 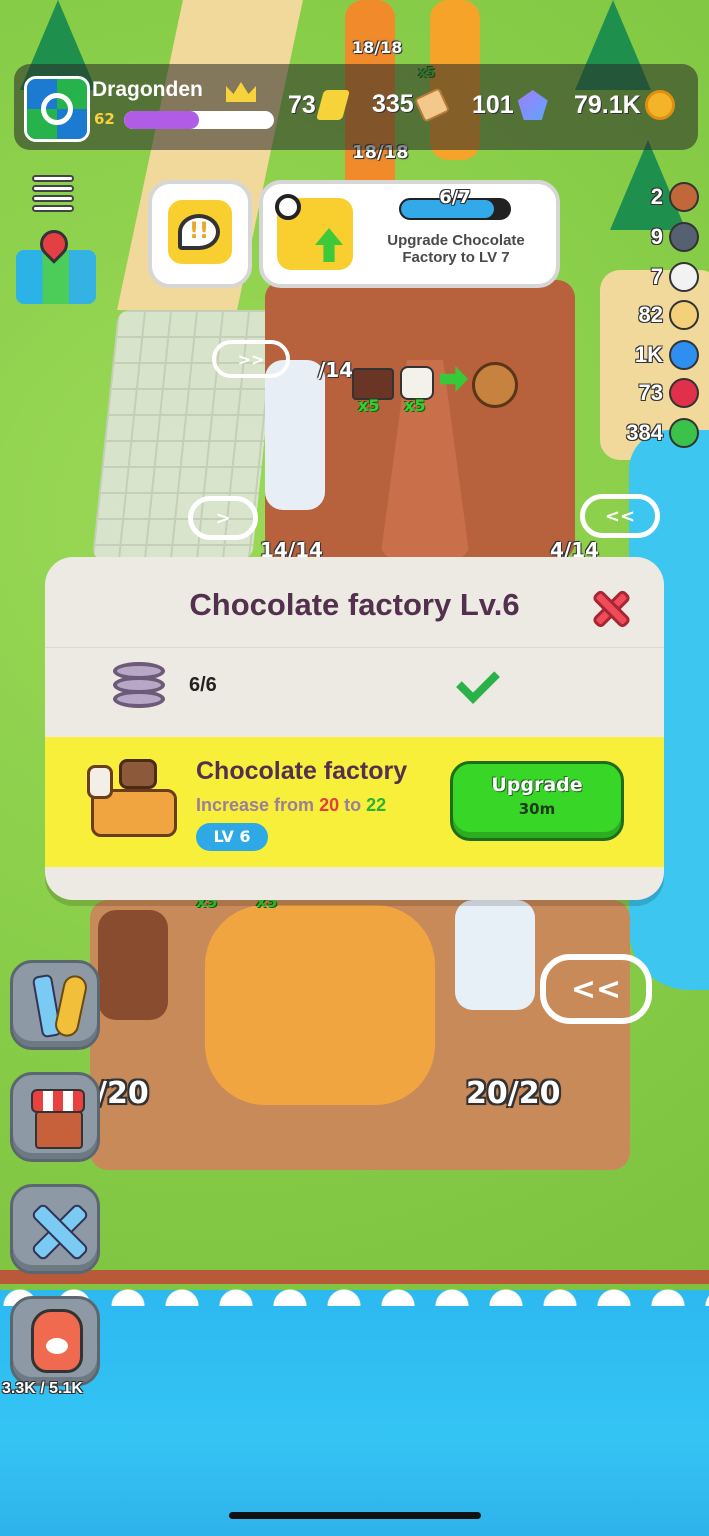 I want to click on wheat-icon, so click(x=71, y=1006).